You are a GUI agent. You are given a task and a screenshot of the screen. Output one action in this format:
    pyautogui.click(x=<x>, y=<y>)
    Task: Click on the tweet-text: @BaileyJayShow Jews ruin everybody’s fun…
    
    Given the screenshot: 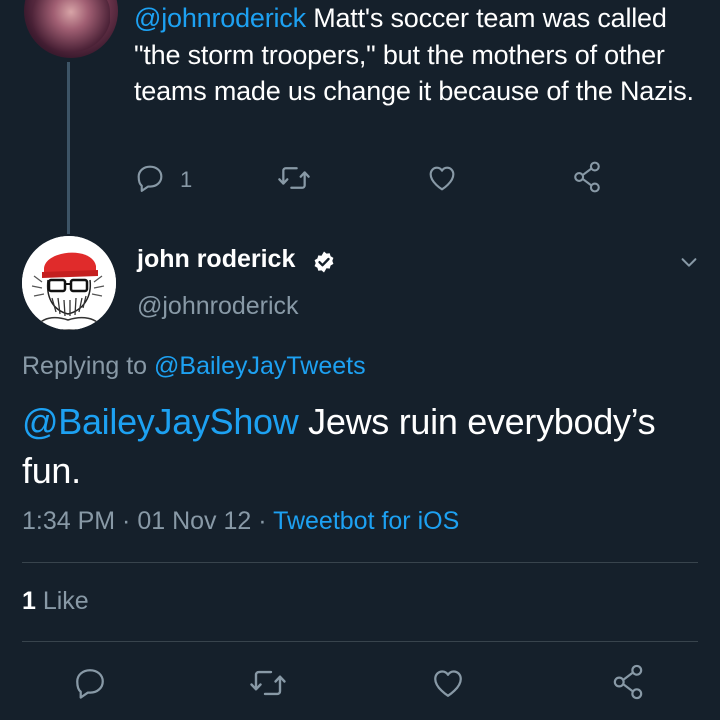 What is the action you would take?
    pyautogui.click(x=362, y=446)
    